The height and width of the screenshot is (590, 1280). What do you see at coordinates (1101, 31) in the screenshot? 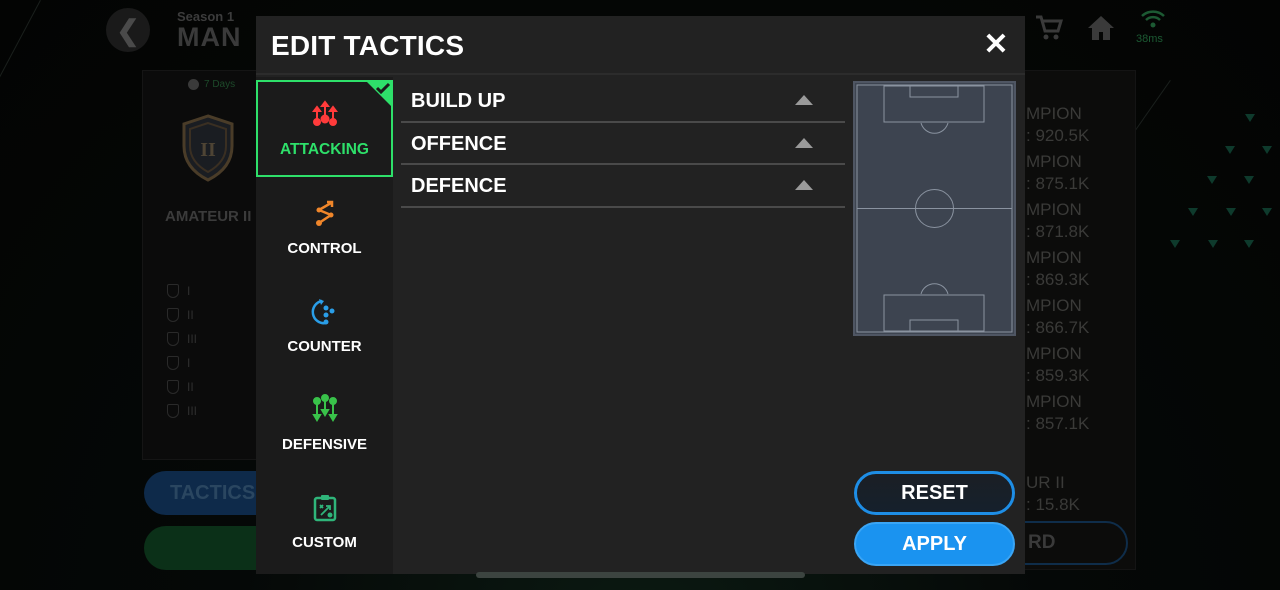
I see `home-icon` at bounding box center [1101, 31].